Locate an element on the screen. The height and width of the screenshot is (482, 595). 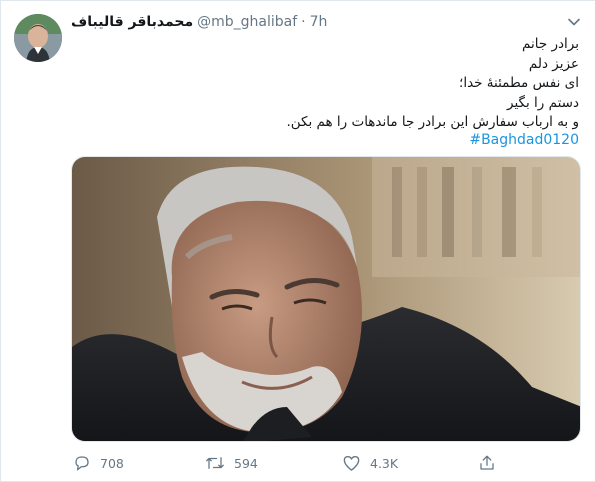
tweet-text-line: دستم را بگیر is located at coordinates (543, 102).